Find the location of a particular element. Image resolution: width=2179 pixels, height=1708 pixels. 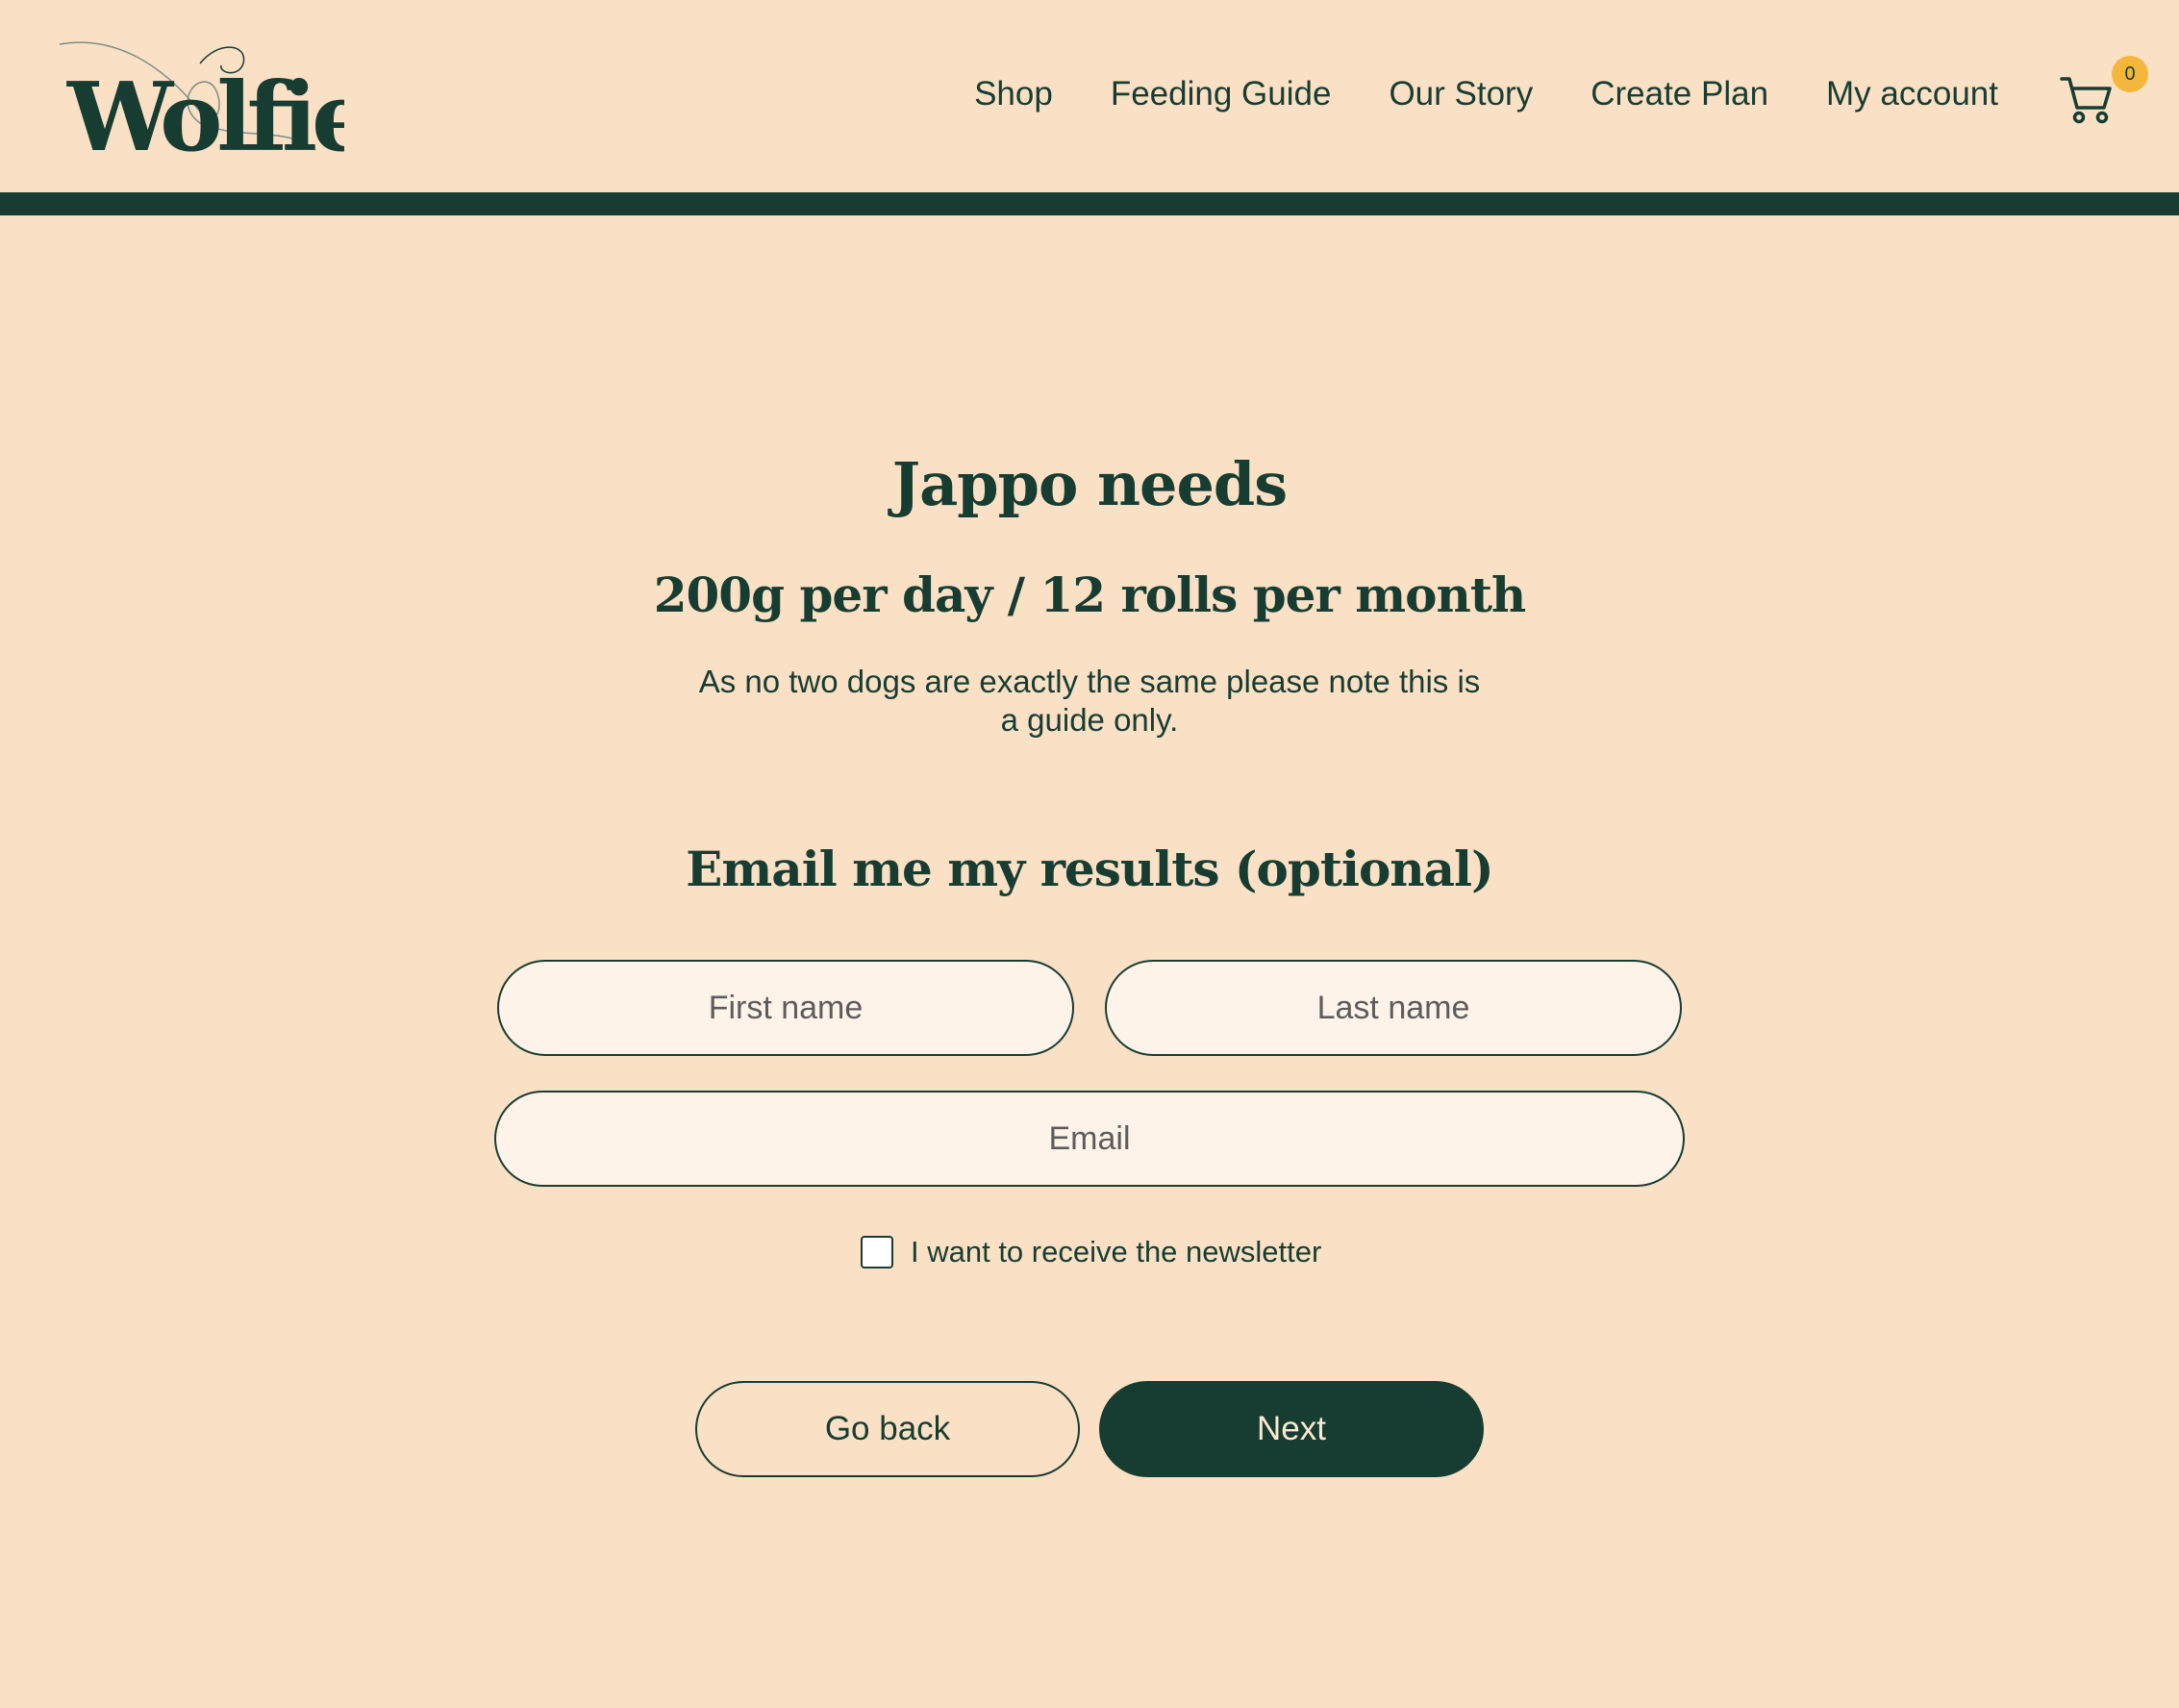

nav-my-account: My account is located at coordinates (1912, 94).